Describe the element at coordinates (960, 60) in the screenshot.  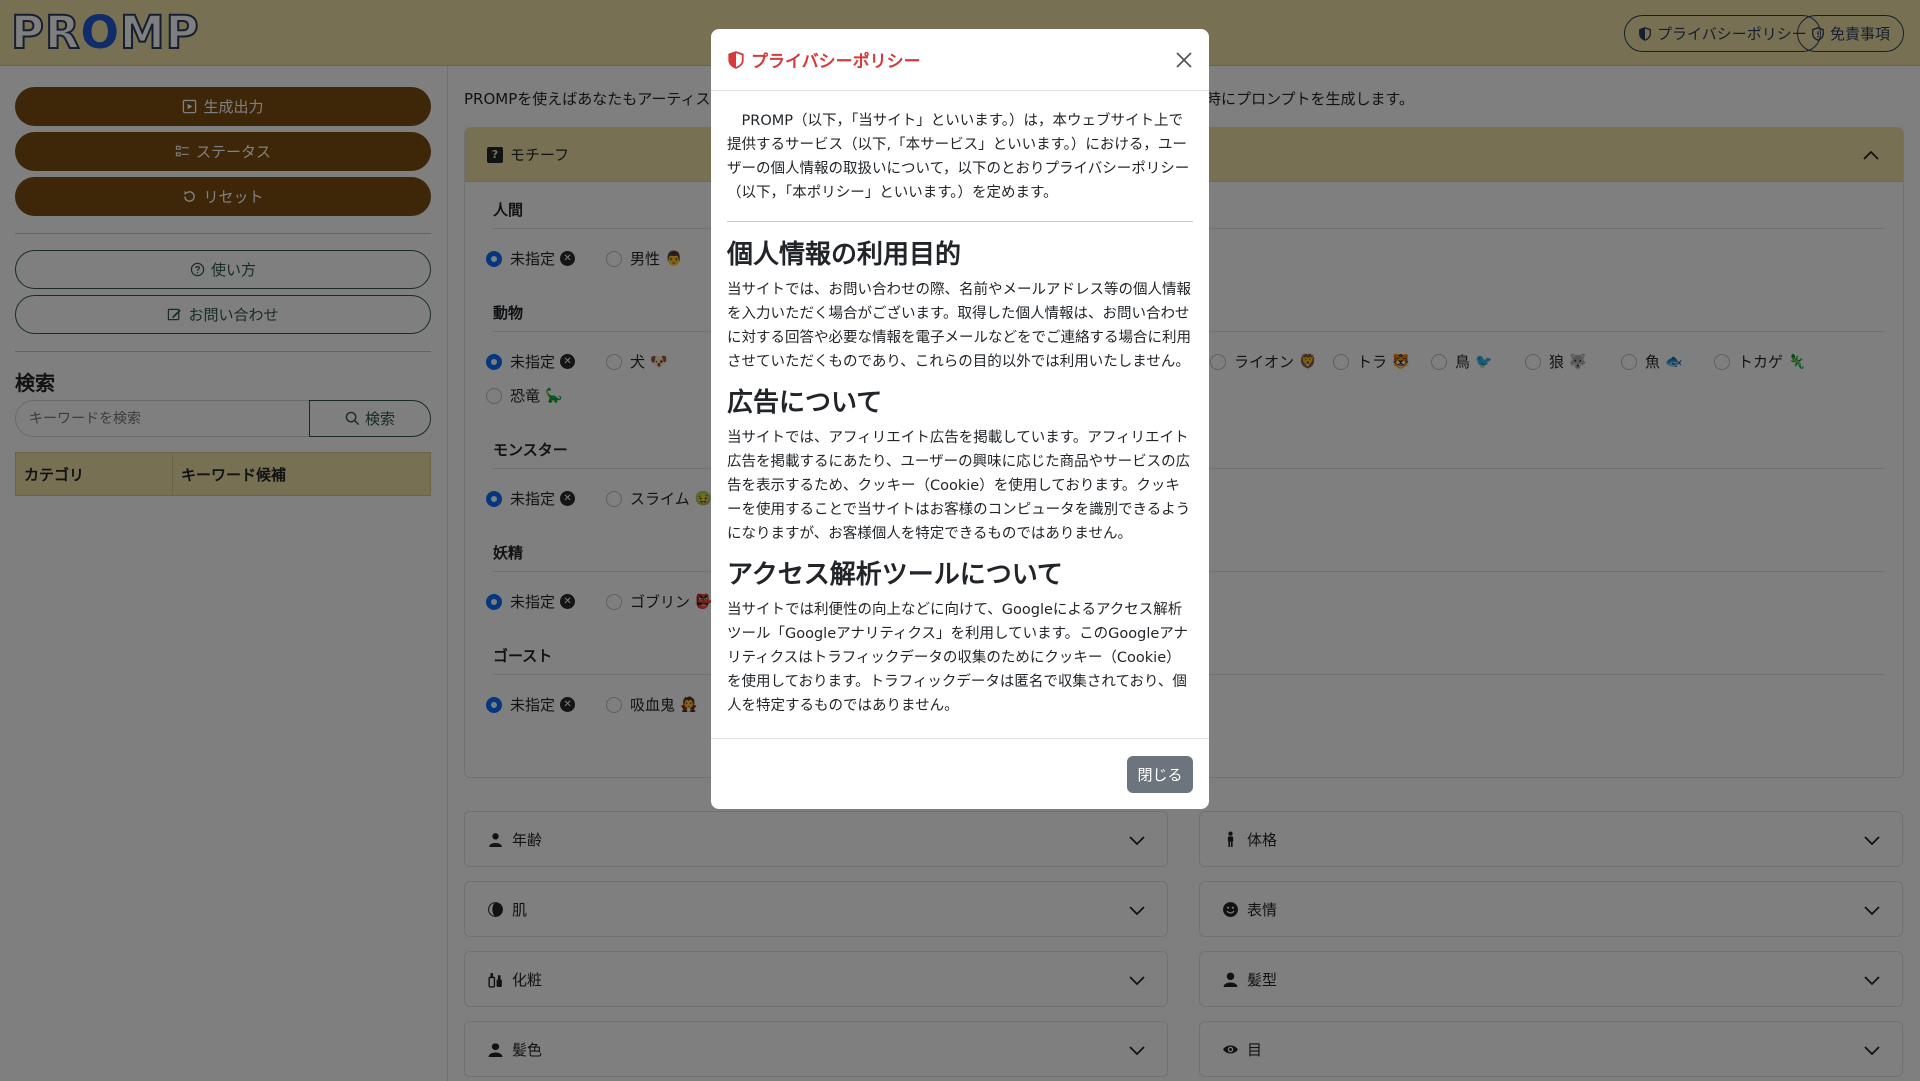
I see `modal-header: プライバシーポリシー` at that location.